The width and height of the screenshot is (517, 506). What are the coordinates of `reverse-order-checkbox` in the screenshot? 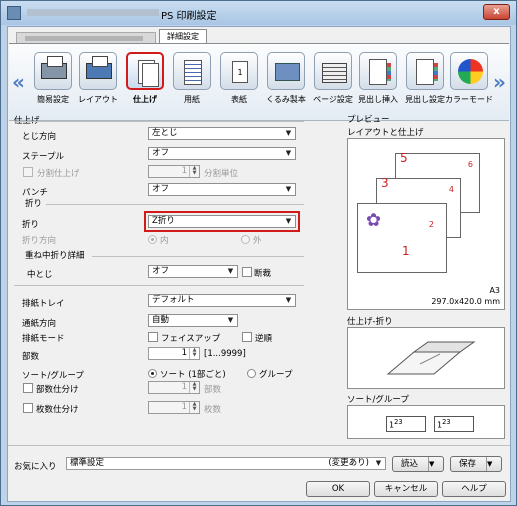 It's located at (247, 337).